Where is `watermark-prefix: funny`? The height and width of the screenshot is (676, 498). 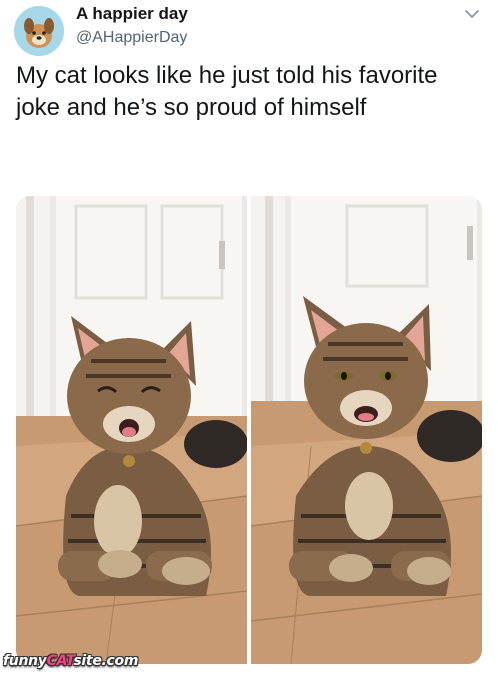 watermark-prefix: funny is located at coordinates (25, 661).